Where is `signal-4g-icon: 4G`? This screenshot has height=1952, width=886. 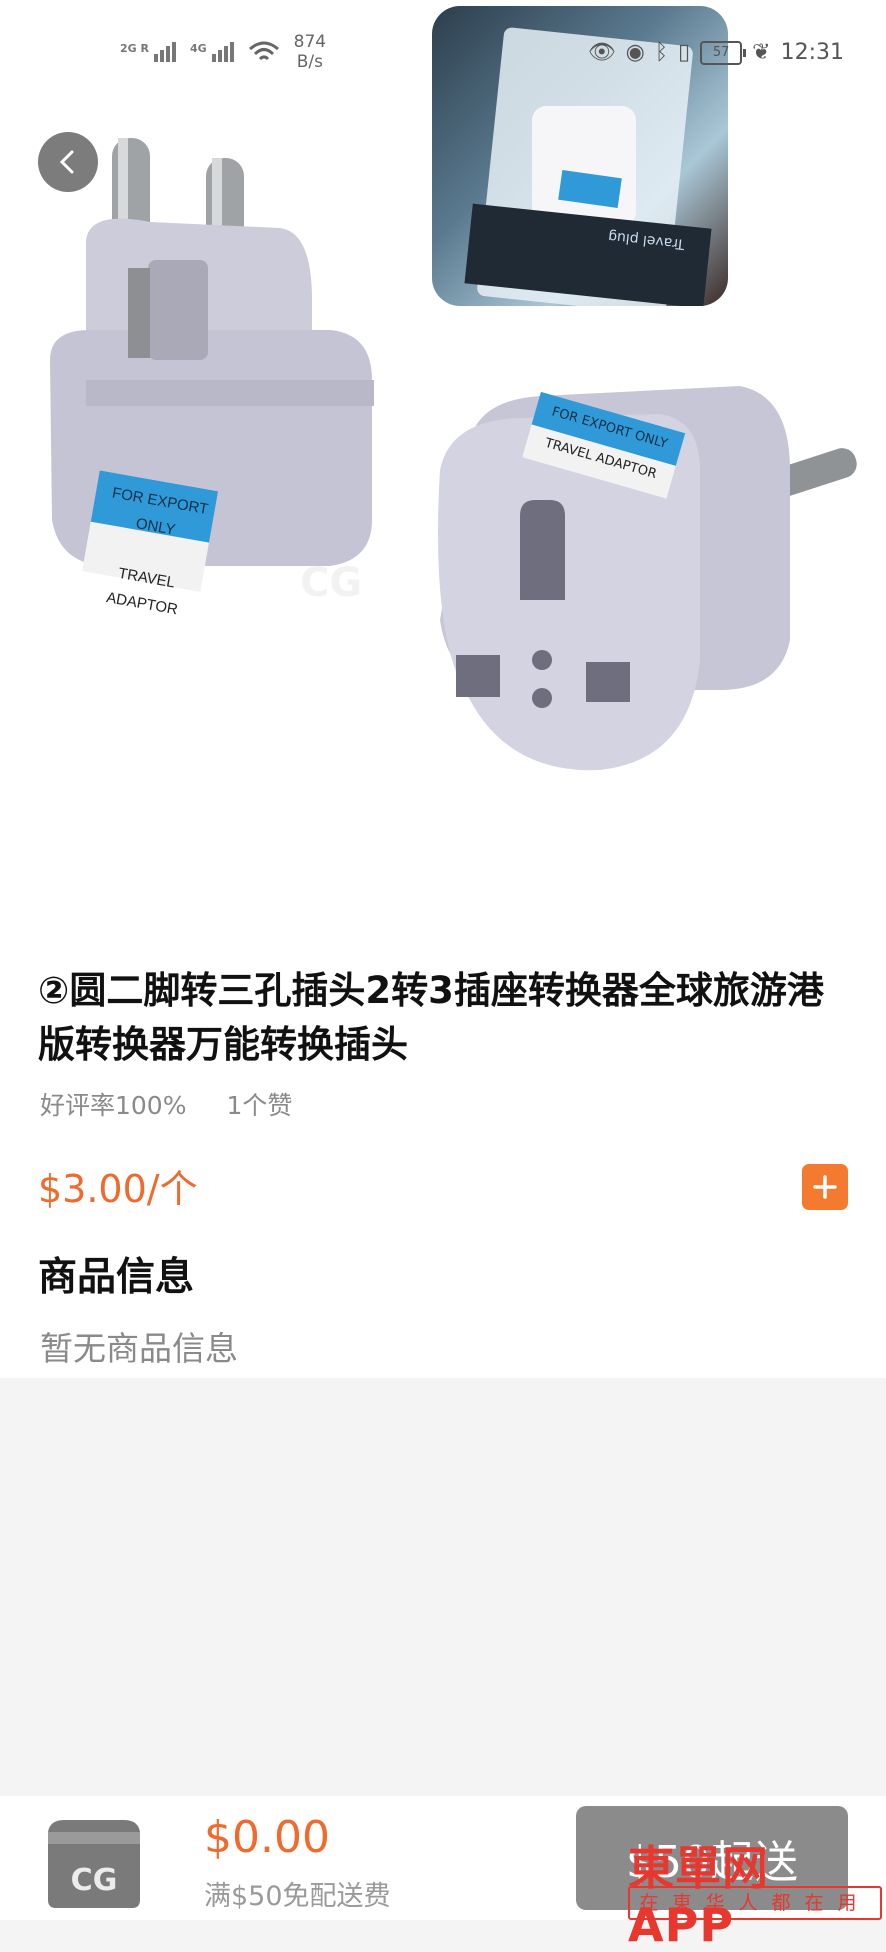 signal-4g-icon: 4G is located at coordinates (212, 52).